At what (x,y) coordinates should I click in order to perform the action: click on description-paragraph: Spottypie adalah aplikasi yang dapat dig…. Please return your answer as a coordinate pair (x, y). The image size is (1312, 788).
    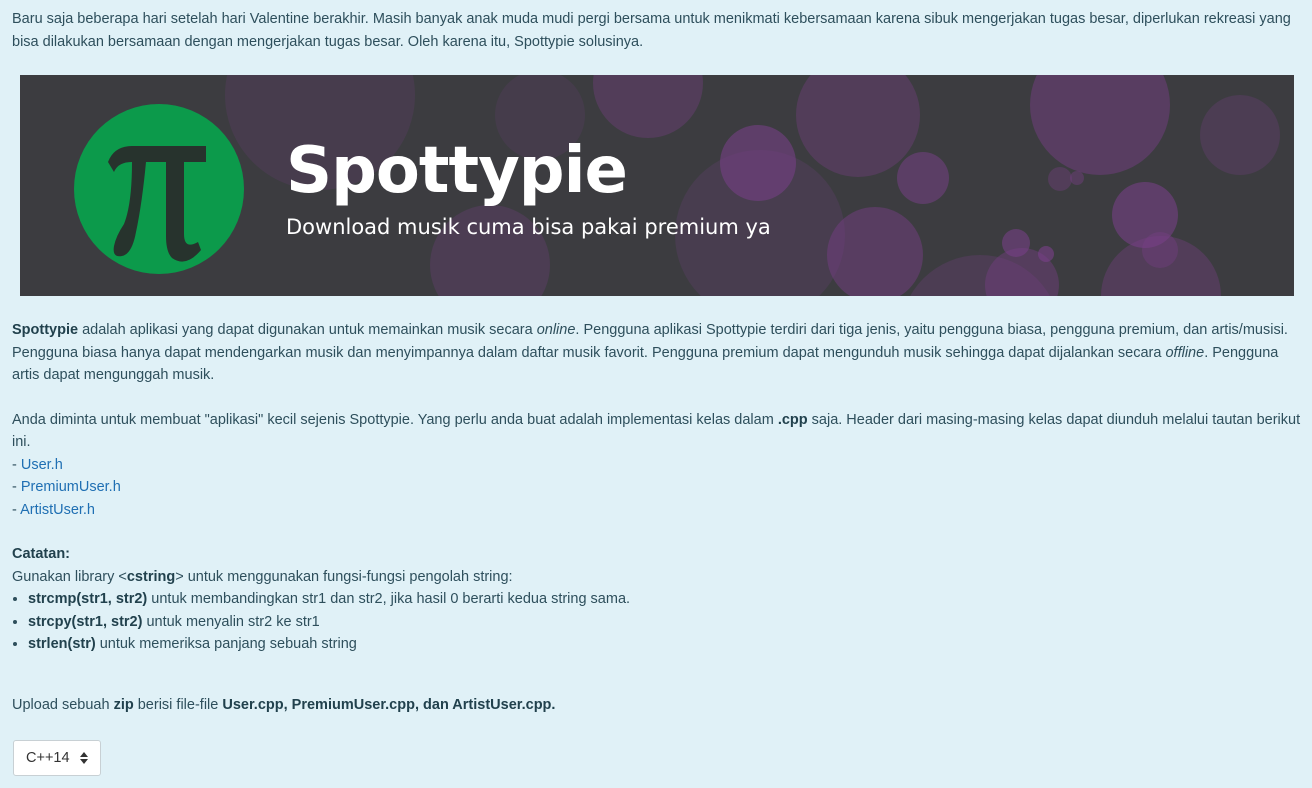
    Looking at the image, I should click on (650, 352).